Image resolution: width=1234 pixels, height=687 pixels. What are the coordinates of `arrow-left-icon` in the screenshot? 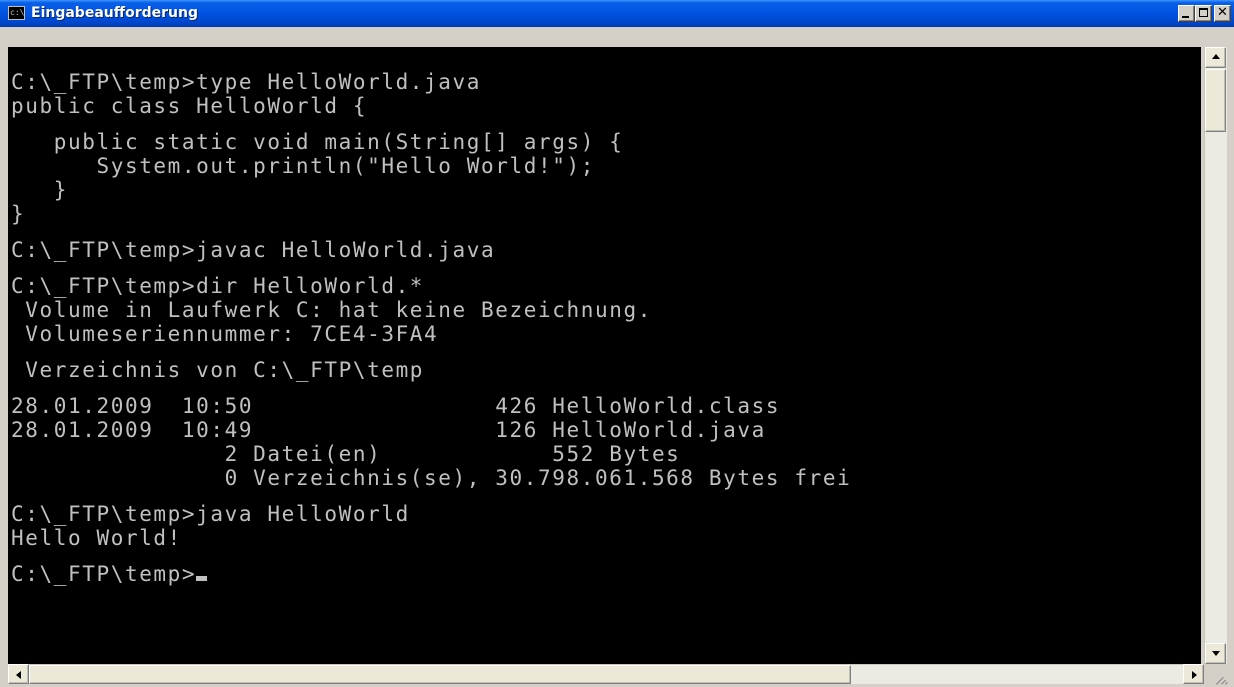 It's located at (18, 675).